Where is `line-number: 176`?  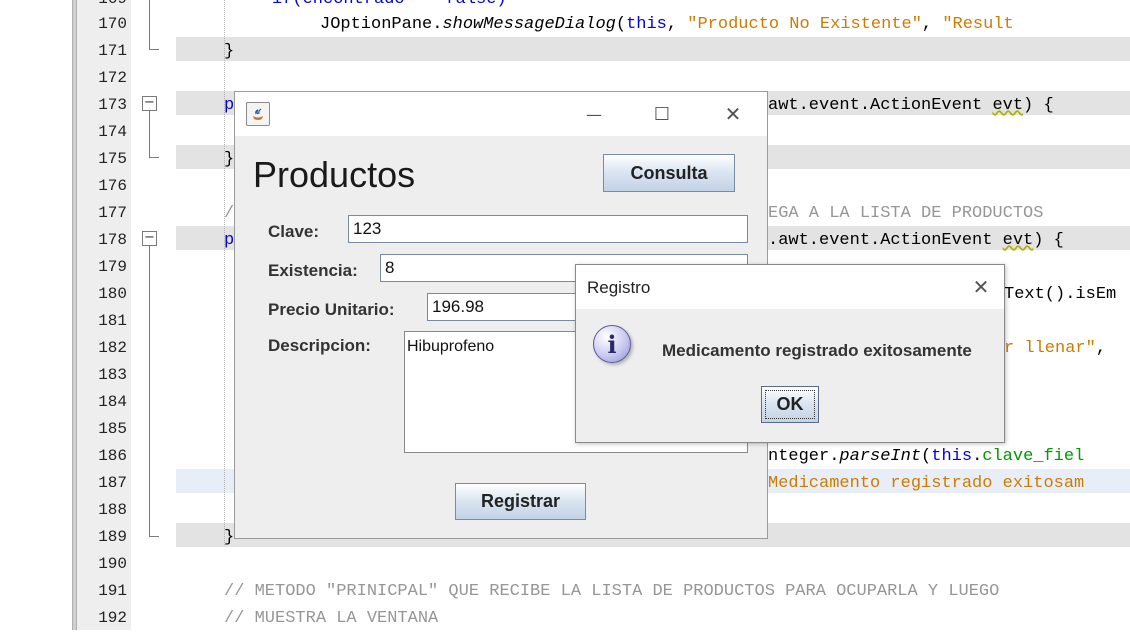 line-number: 176 is located at coordinates (112, 186).